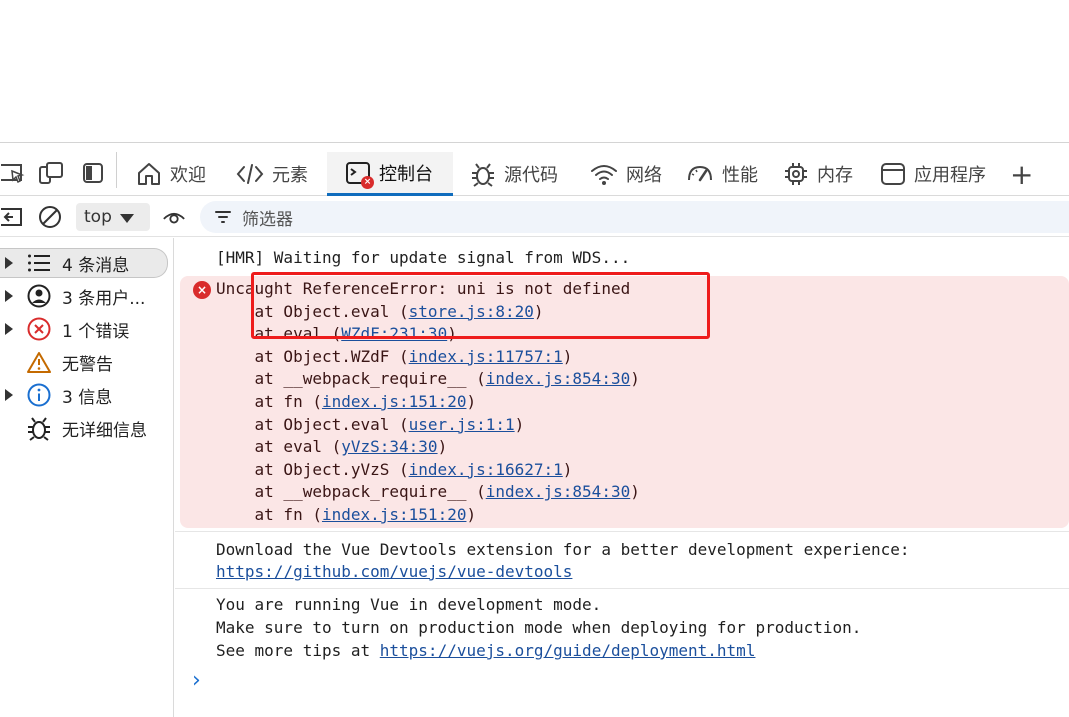 This screenshot has height=717, width=1069. What do you see at coordinates (486, 469) in the screenshot?
I see `frame-source-link: index.js:16627:1` at bounding box center [486, 469].